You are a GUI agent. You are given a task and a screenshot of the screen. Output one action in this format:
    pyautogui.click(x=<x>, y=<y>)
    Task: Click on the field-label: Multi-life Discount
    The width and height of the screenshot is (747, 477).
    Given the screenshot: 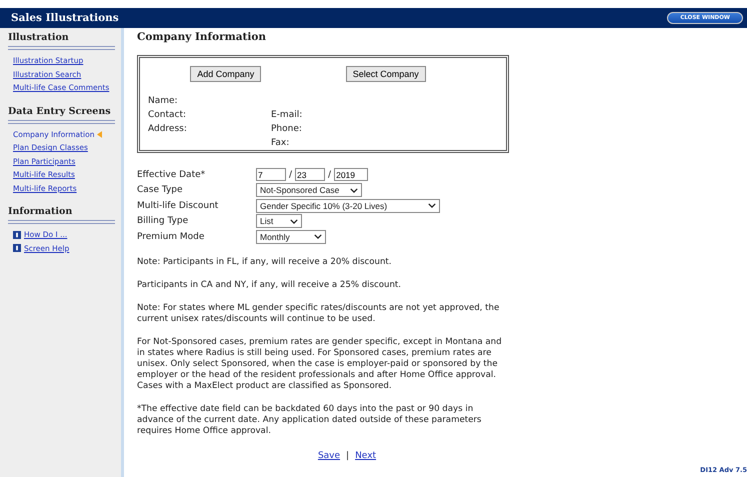 What is the action you would take?
    pyautogui.click(x=178, y=205)
    